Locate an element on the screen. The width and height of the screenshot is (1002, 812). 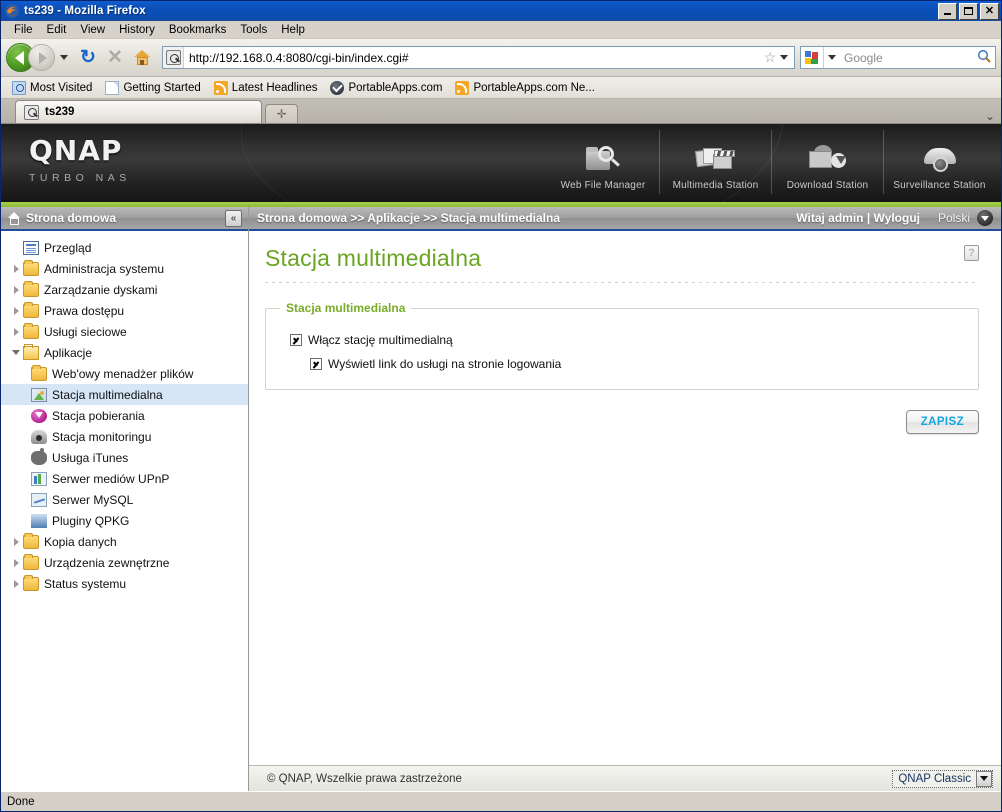
qpkg-icon is located at coordinates (39, 520).